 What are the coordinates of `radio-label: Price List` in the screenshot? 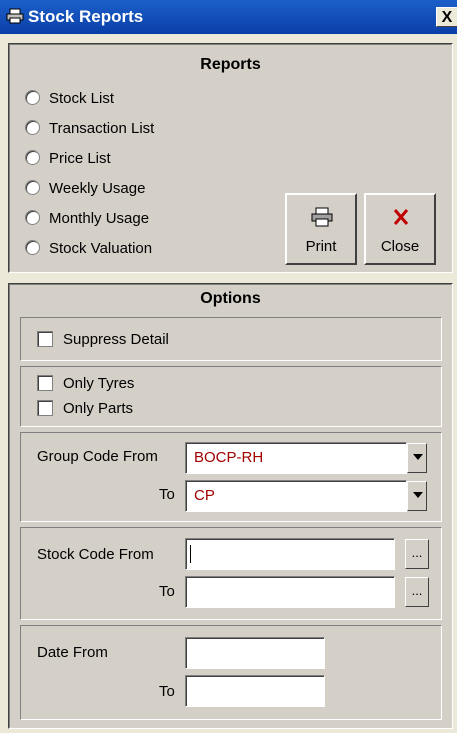 It's located at (80, 158).